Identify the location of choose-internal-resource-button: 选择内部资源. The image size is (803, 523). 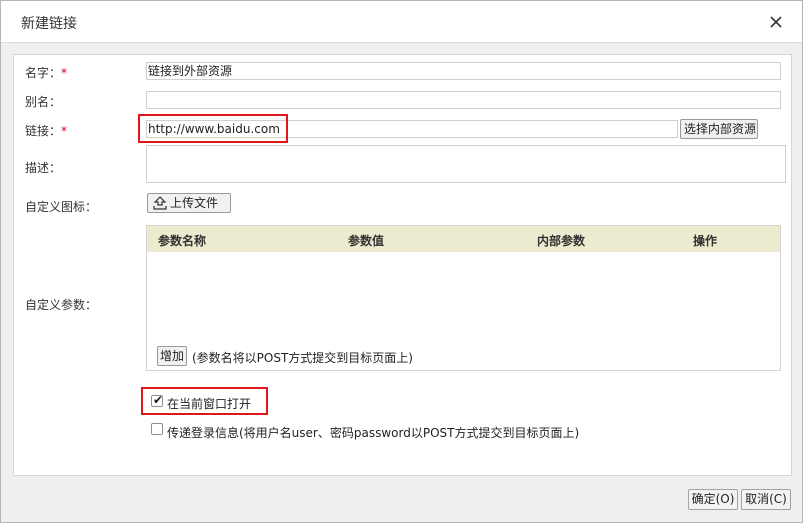
(719, 129).